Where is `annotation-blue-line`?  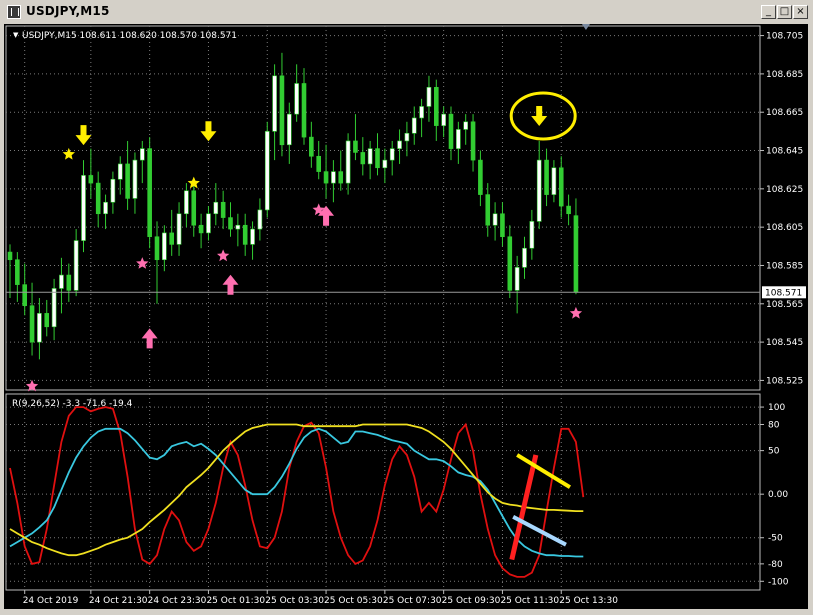
annotation-blue-line is located at coordinates (539, 531).